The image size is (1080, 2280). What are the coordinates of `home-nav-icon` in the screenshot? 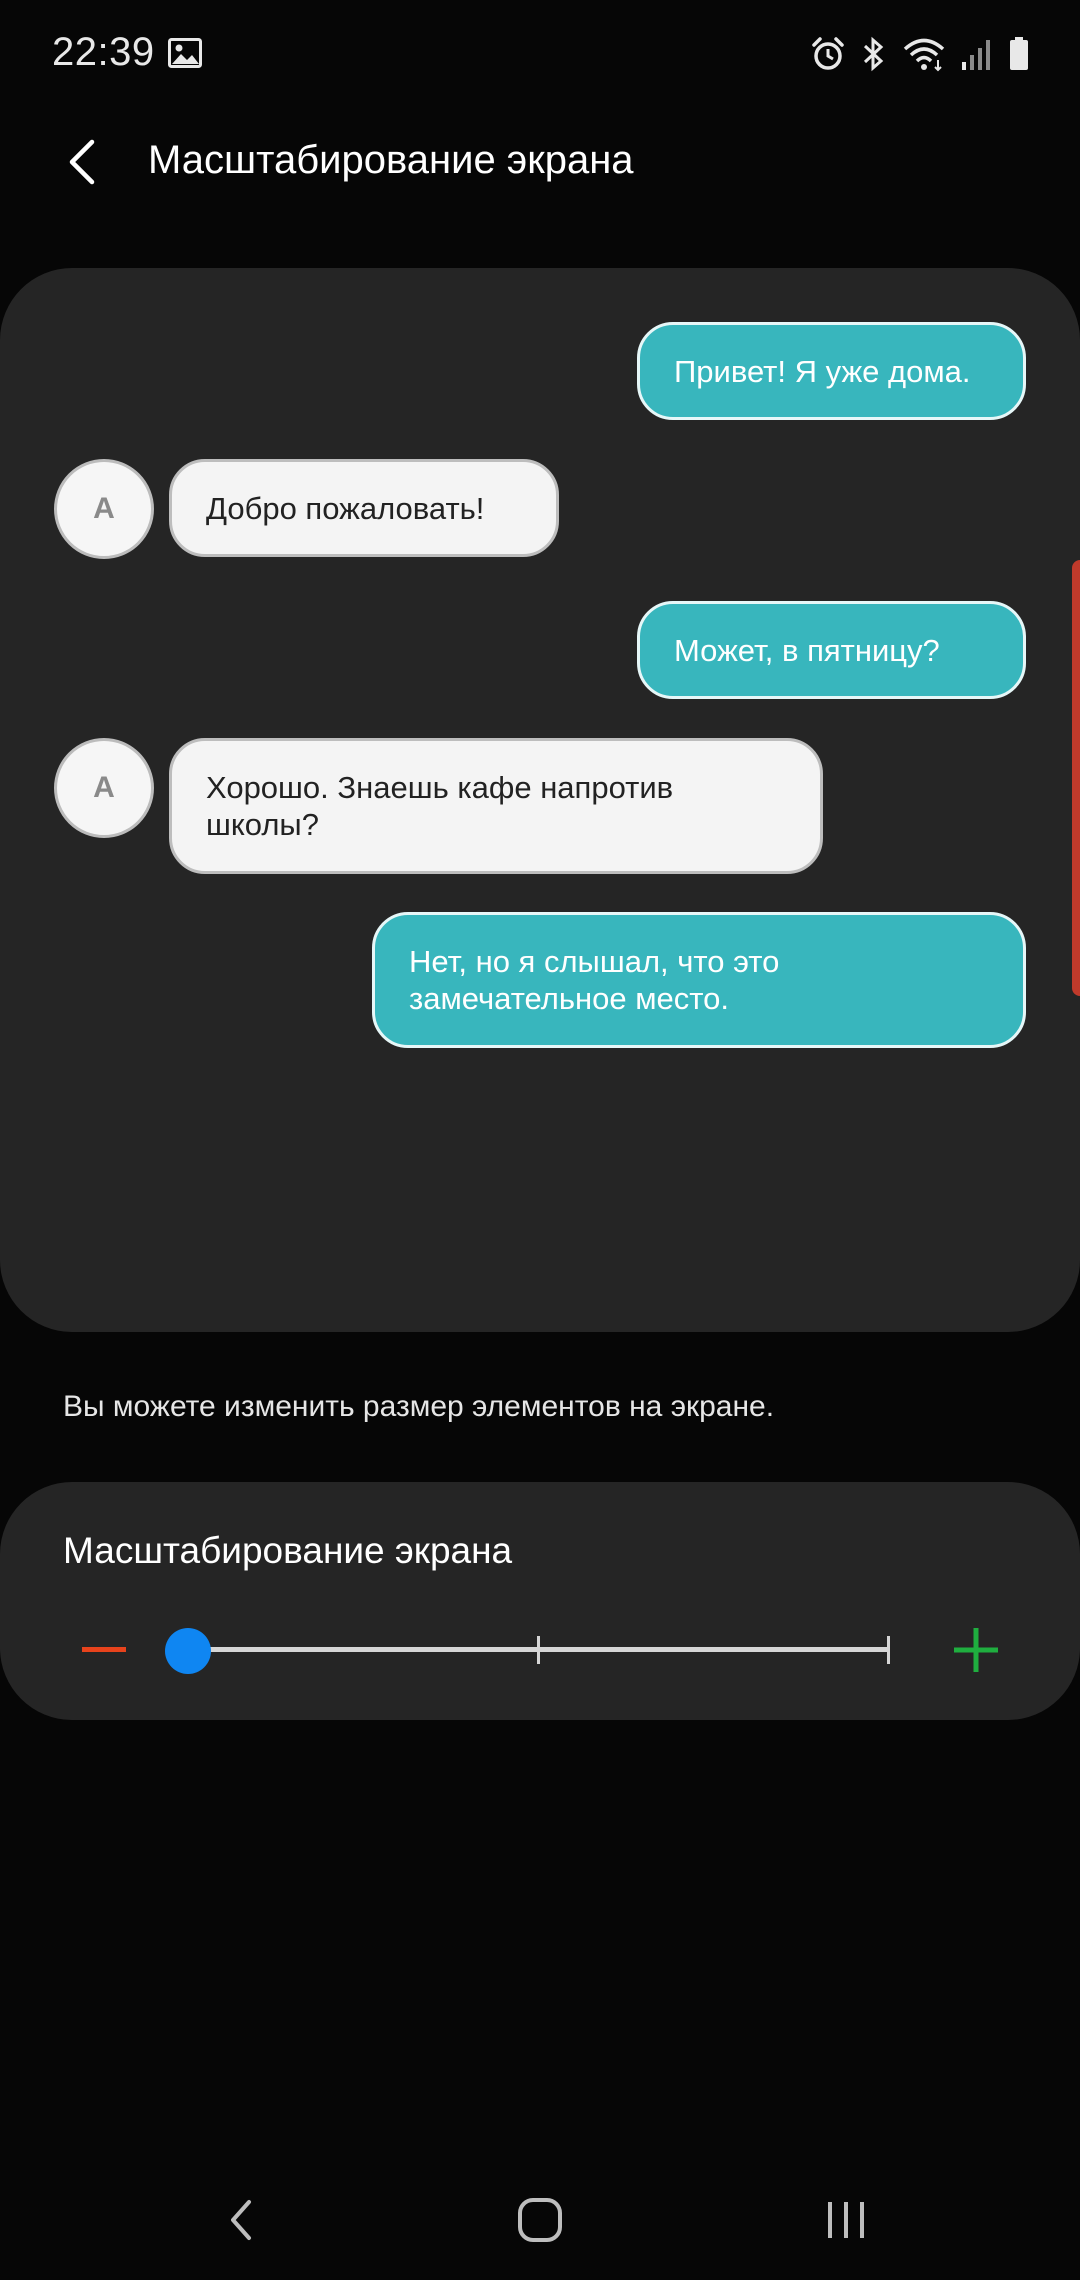 It's located at (540, 2220).